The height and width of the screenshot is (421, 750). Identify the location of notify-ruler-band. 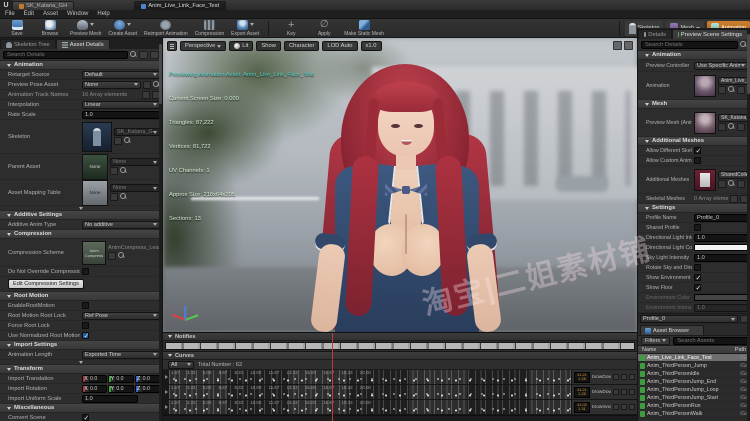
(400, 346).